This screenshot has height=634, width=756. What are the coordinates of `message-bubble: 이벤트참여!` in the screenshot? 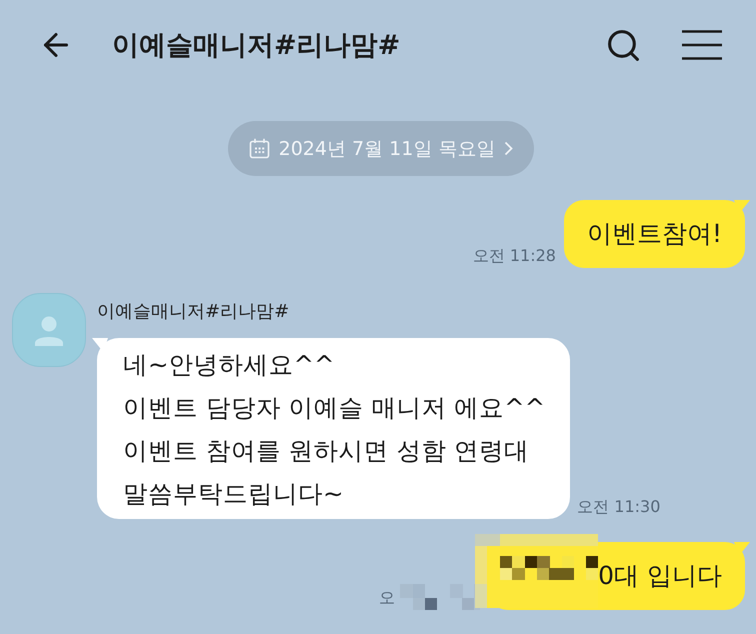 It's located at (657, 234).